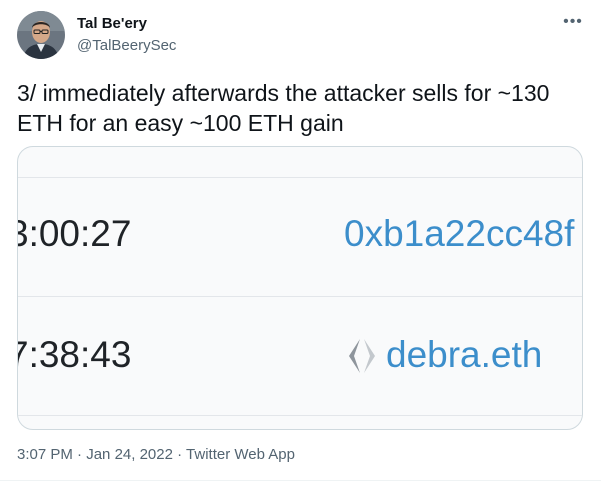 This screenshot has width=601, height=482. What do you see at coordinates (362, 356) in the screenshot?
I see `ens-icon` at bounding box center [362, 356].